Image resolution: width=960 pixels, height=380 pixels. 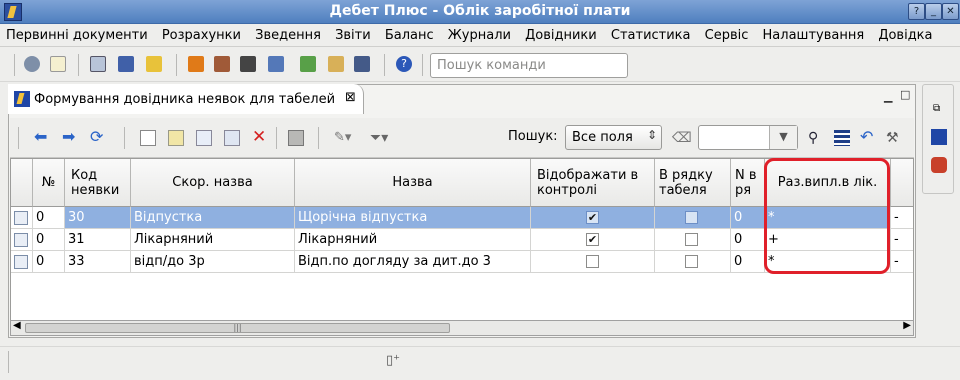 What do you see at coordinates (350, 97) in the screenshot?
I see `close-tab-icon: ⊠` at bounding box center [350, 97].